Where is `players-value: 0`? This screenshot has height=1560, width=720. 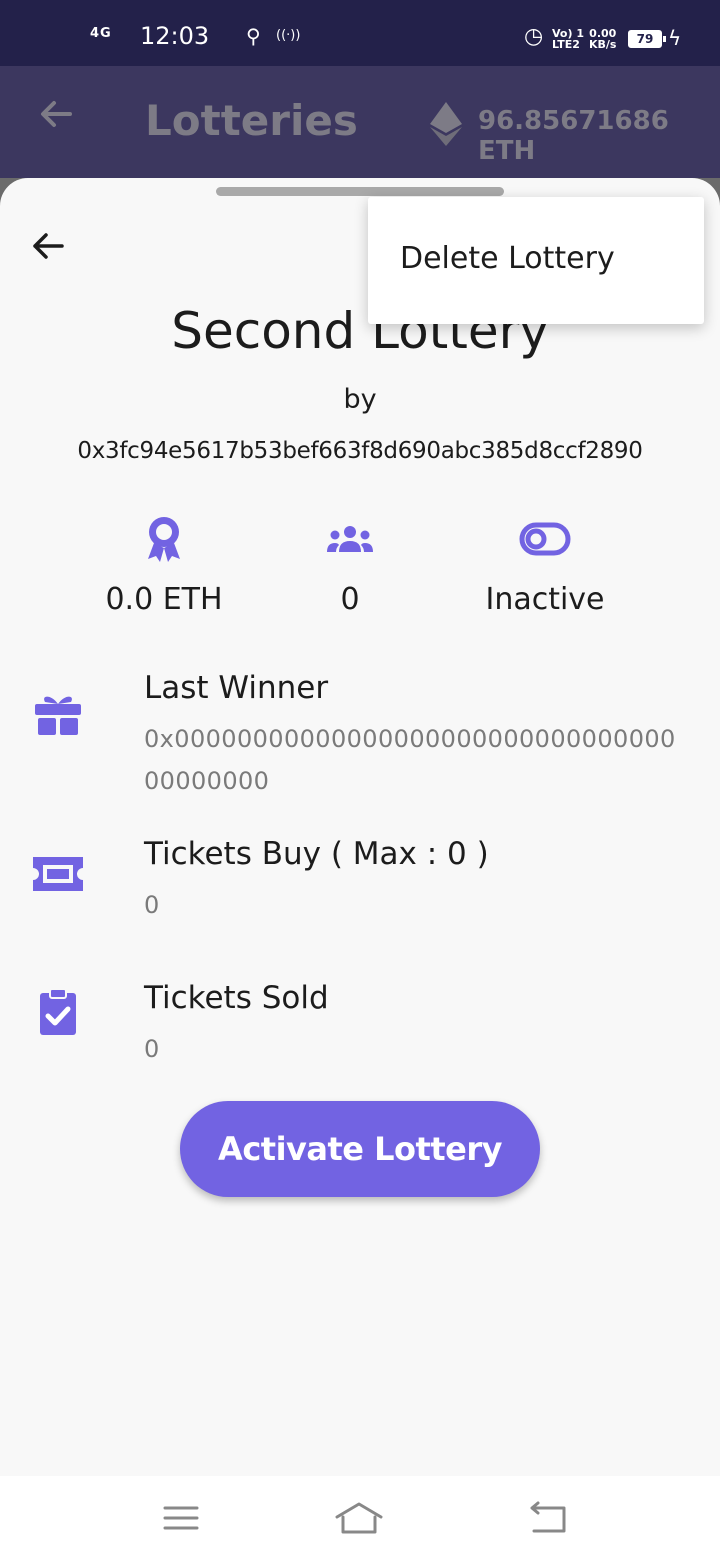 players-value: 0 is located at coordinates (350, 599).